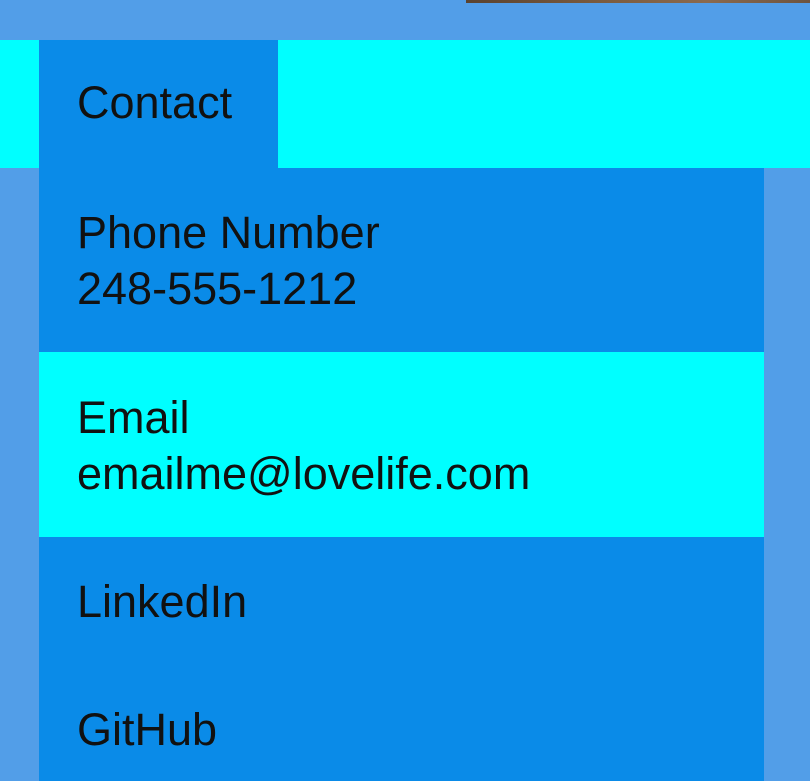 This screenshot has height=781, width=810. I want to click on linkedin-label: LinkedIn, so click(162, 601).